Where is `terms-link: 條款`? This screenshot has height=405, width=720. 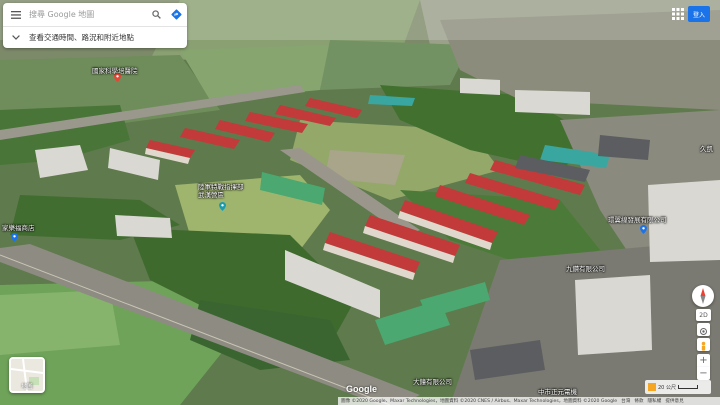
terms-link: 條款 is located at coordinates (638, 401).